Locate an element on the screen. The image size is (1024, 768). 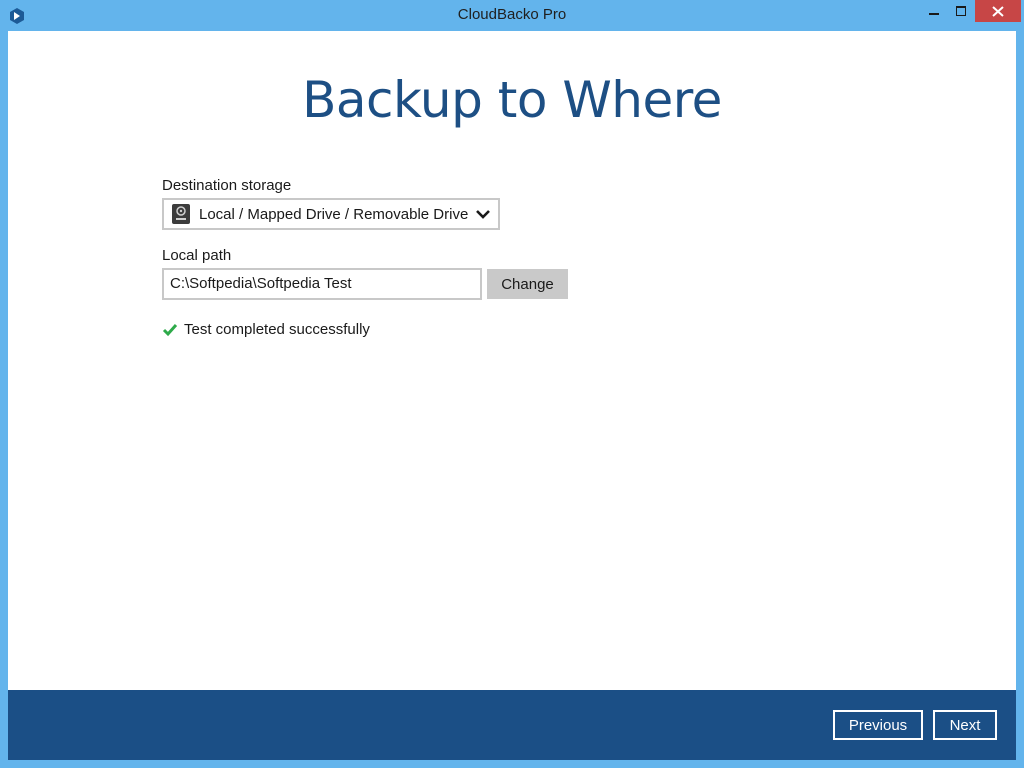
window-title: CloudBacko Pro is located at coordinates (512, 14).